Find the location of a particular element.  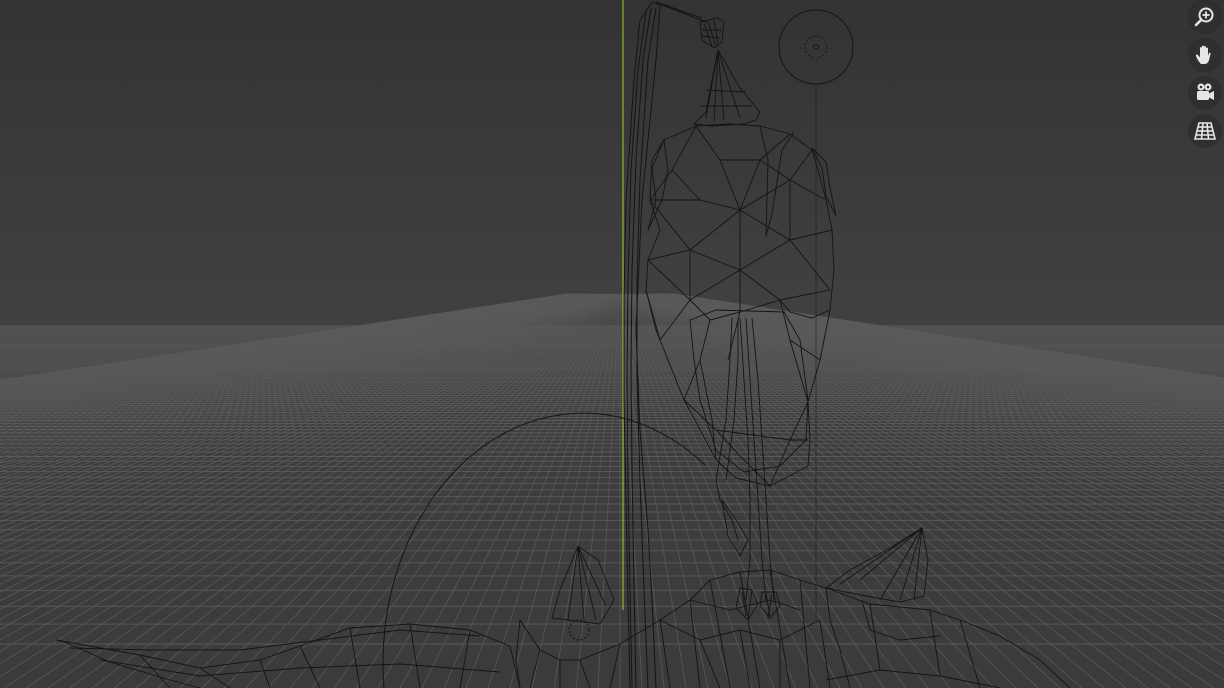

camera-icon is located at coordinates (1205, 91).